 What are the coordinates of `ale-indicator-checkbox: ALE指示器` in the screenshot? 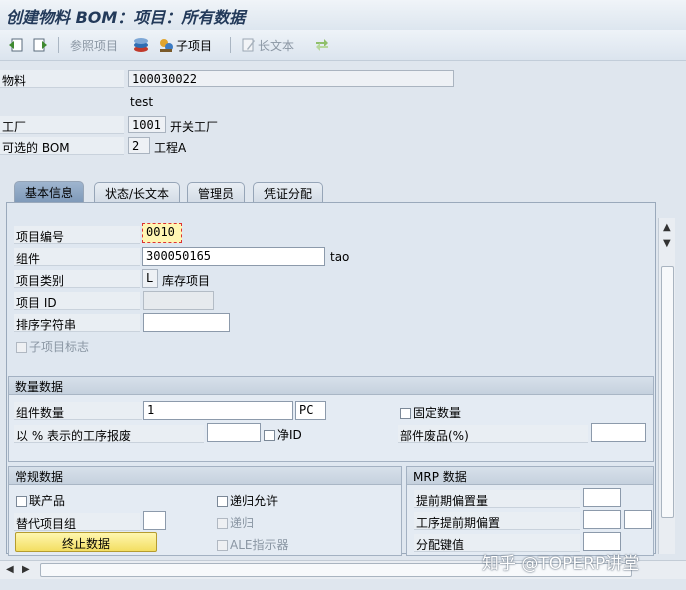 It's located at (252, 544).